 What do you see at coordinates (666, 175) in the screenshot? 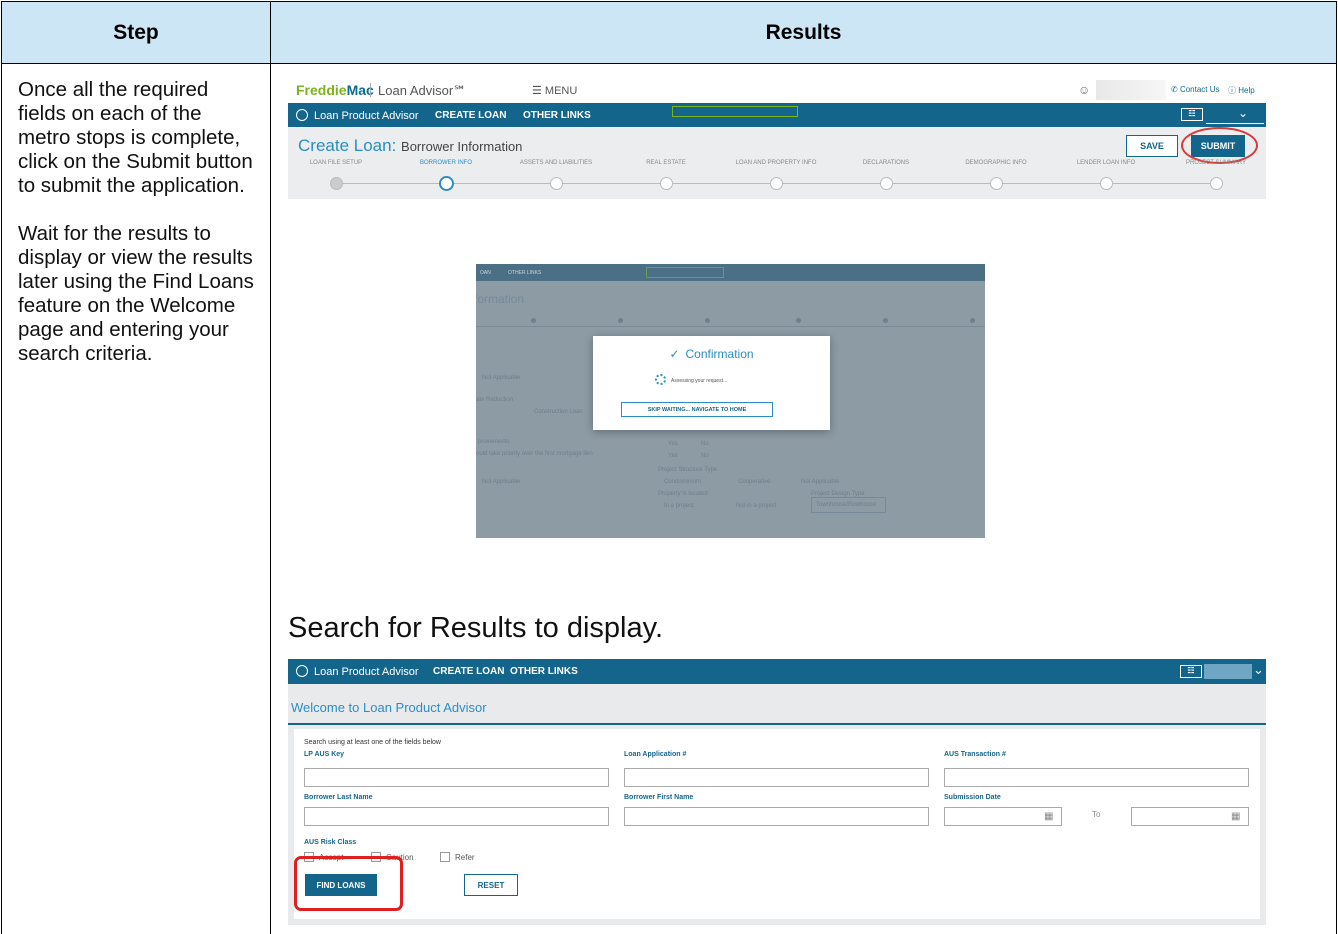
I see `metro-stop: REAL ESTATE` at bounding box center [666, 175].